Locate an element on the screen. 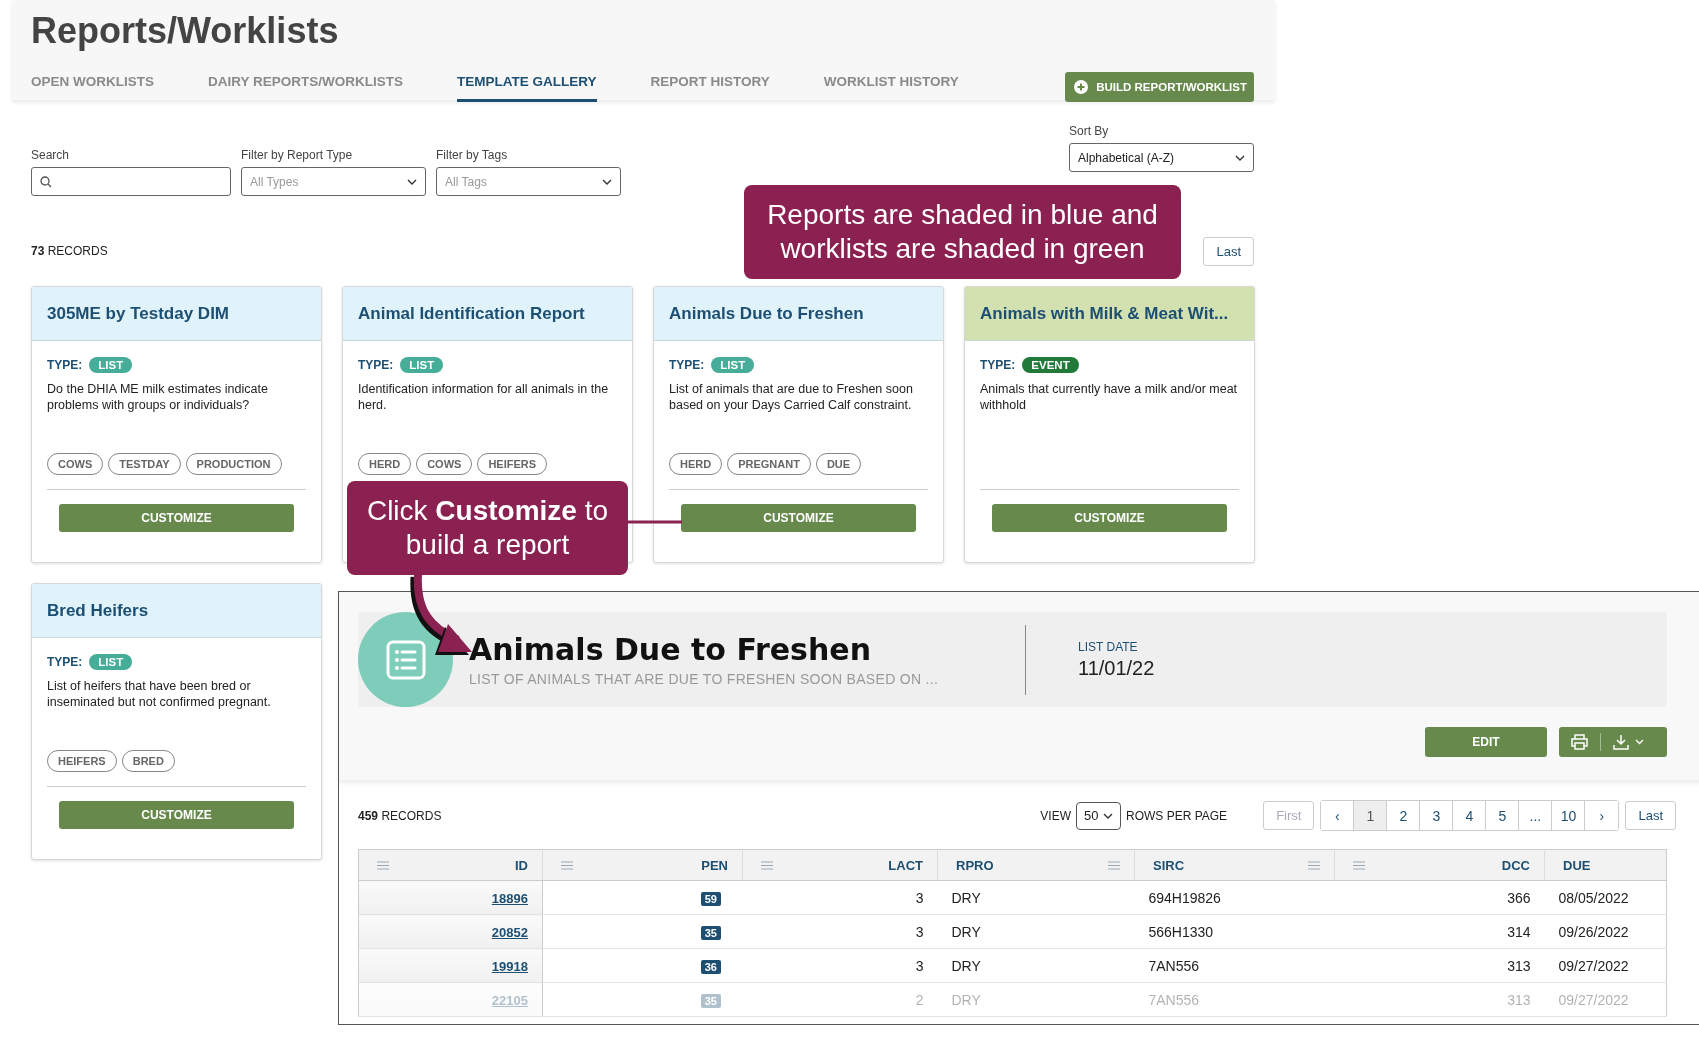 Image resolution: width=1699 pixels, height=1037 pixels. card-title: 305ME by Testday DIM is located at coordinates (176, 314).